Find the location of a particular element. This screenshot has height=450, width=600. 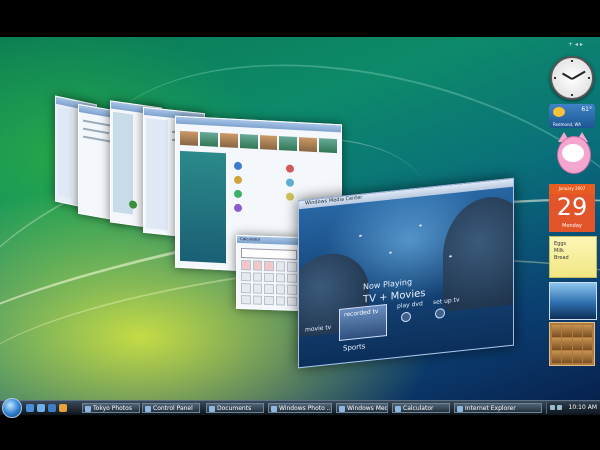

taskbar-button-documents: Documents is located at coordinates (235, 408).